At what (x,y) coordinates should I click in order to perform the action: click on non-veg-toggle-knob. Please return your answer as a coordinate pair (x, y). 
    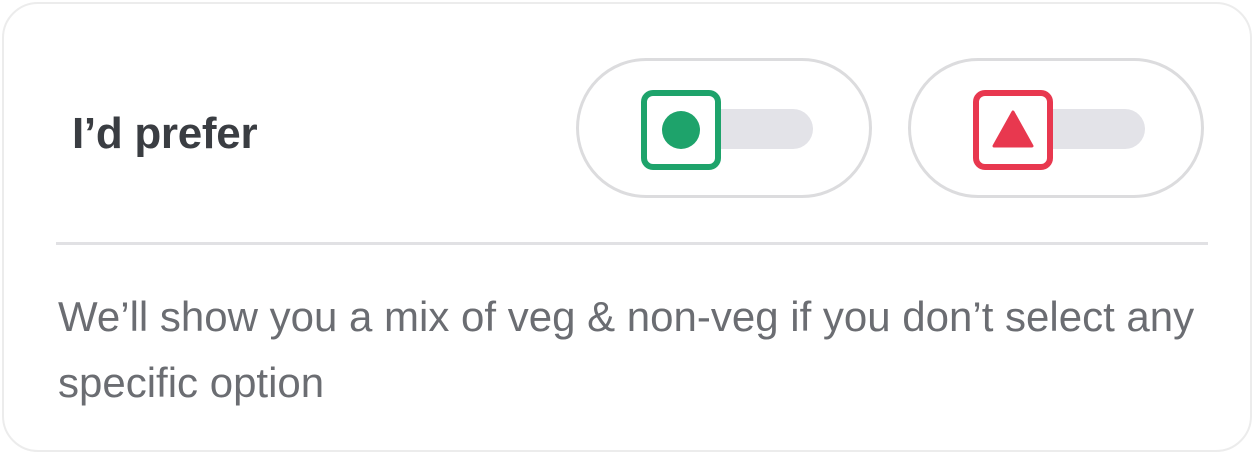
    Looking at the image, I should click on (1013, 130).